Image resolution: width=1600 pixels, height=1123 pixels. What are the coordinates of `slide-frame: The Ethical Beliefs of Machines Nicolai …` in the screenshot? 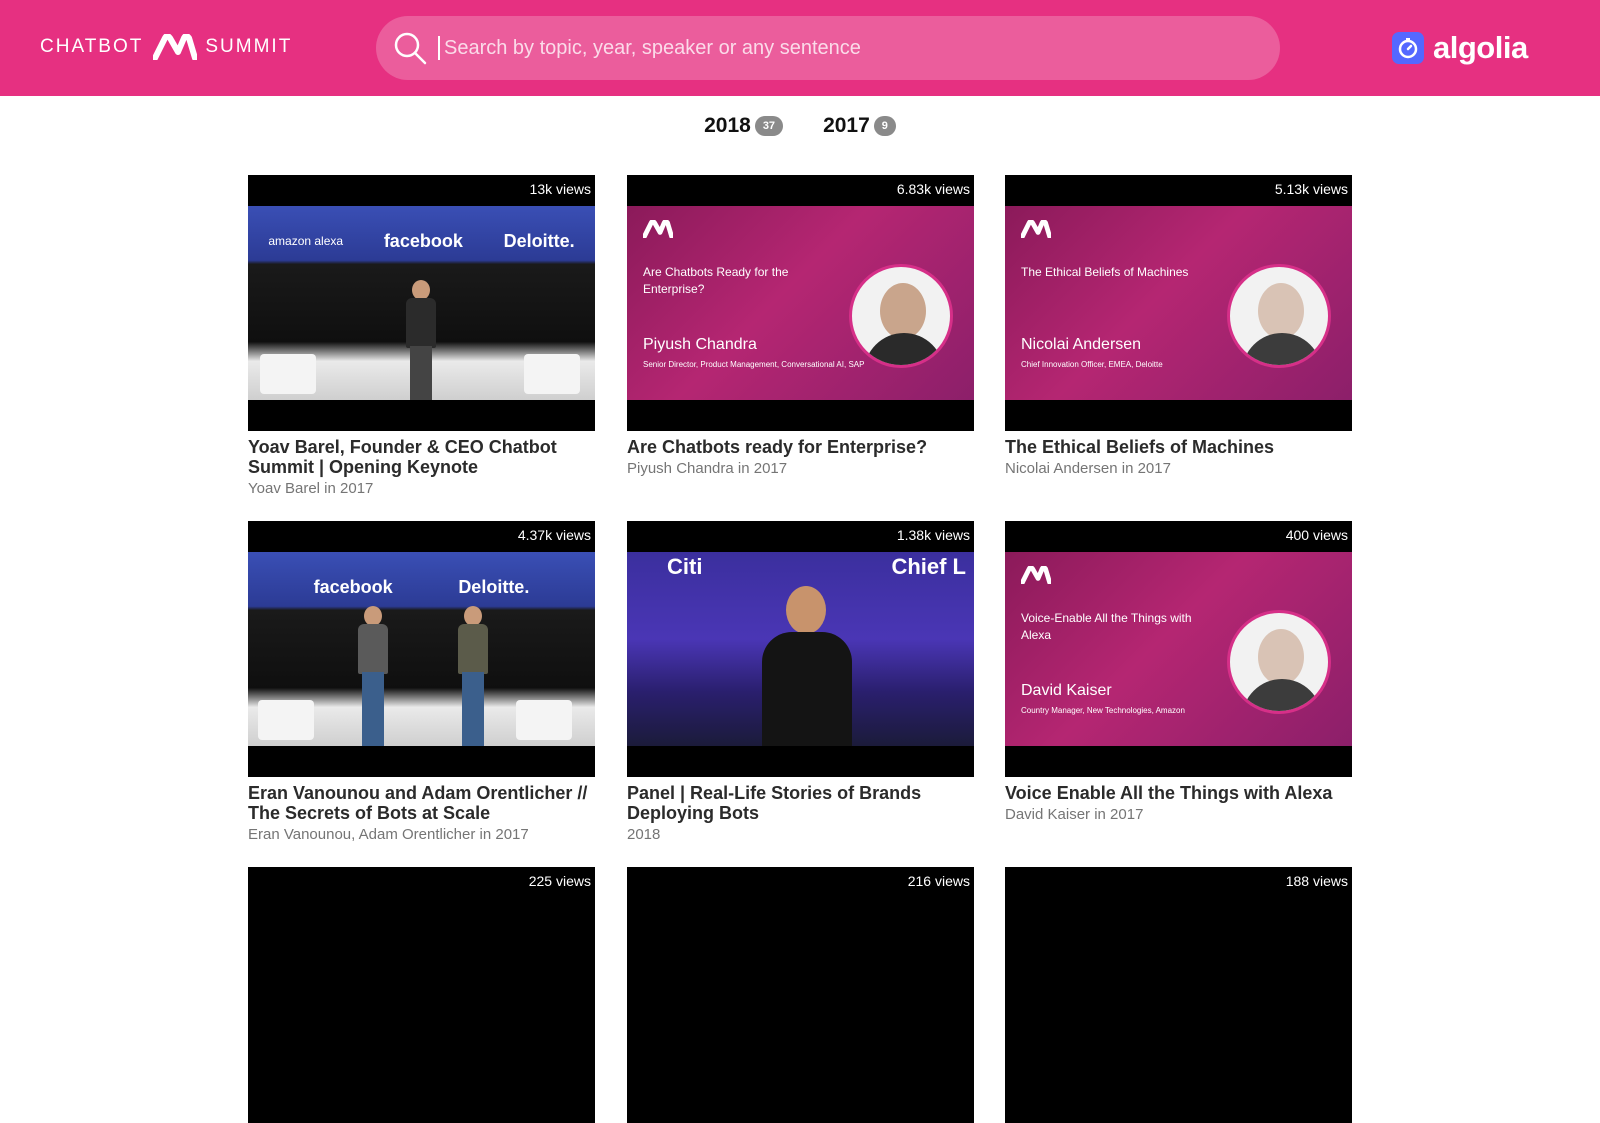 It's located at (1178, 303).